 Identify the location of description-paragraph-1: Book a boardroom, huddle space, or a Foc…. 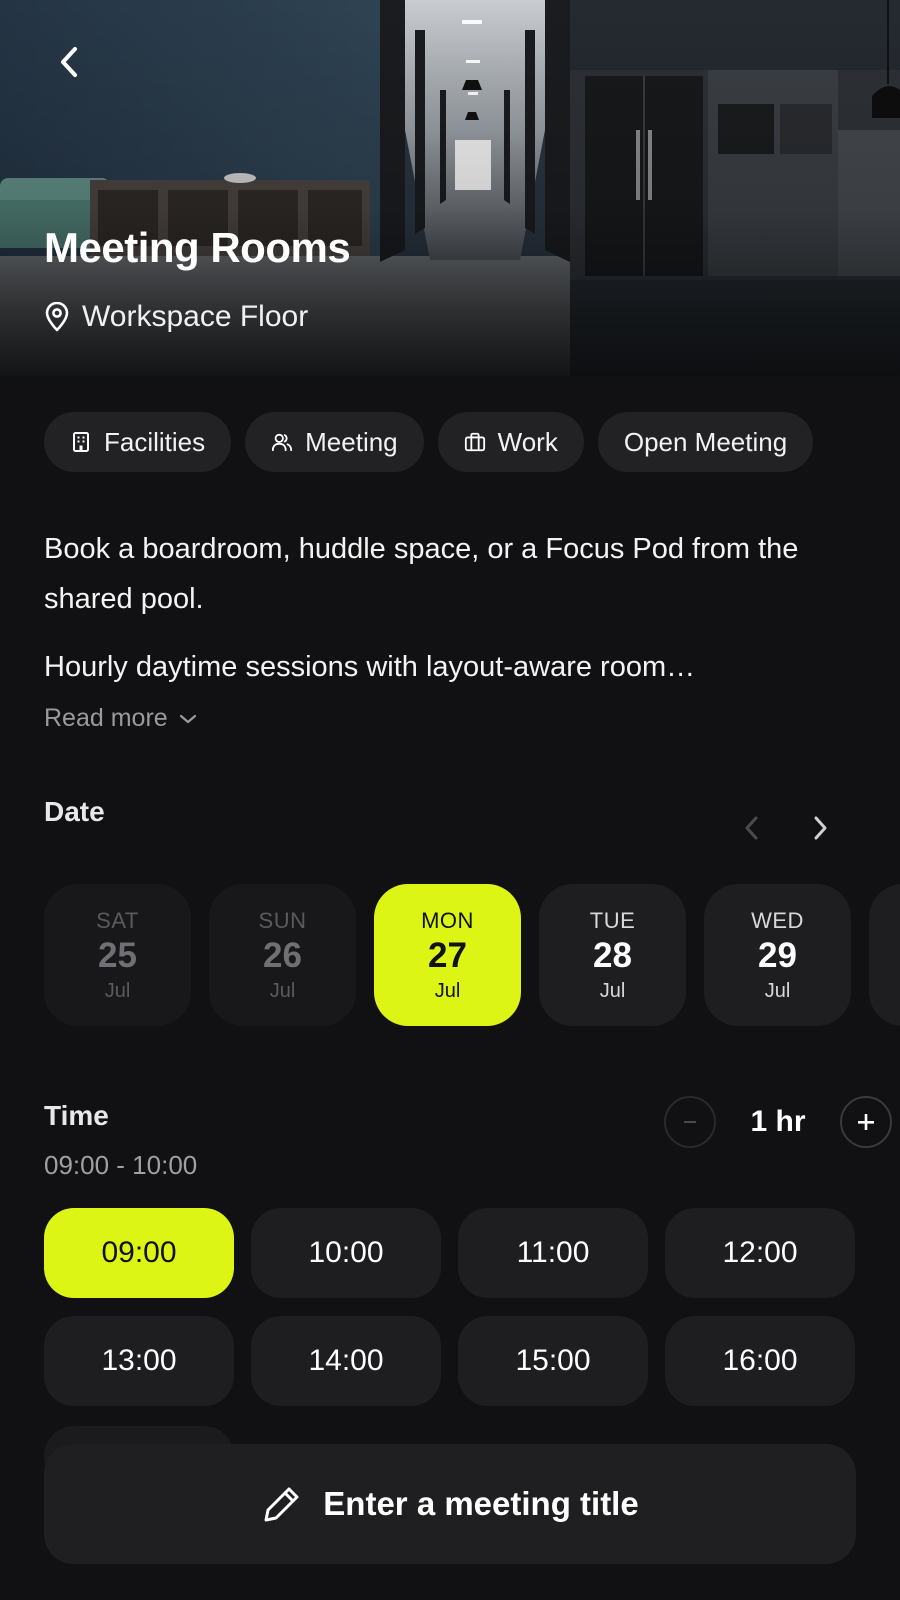
(421, 574).